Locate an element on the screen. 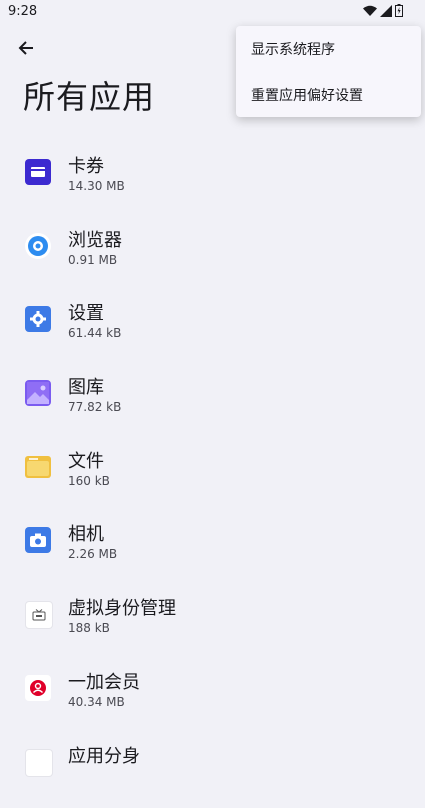 This screenshot has width=425, height=808. browser-icon is located at coordinates (38, 246).